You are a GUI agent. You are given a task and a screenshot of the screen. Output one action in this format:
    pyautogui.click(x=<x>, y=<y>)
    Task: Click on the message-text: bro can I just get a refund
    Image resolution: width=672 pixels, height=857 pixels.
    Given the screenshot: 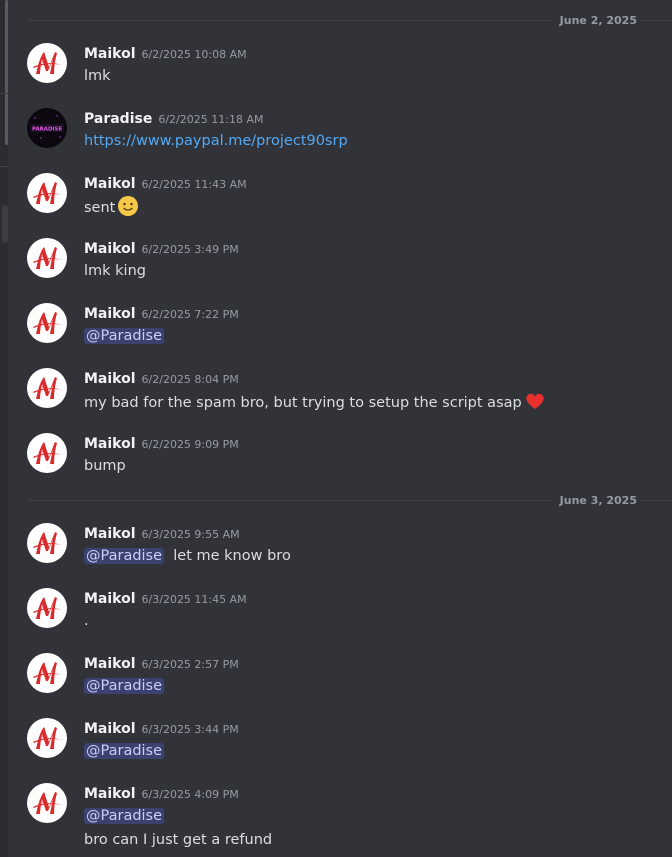 What is the action you would take?
    pyautogui.click(x=178, y=840)
    